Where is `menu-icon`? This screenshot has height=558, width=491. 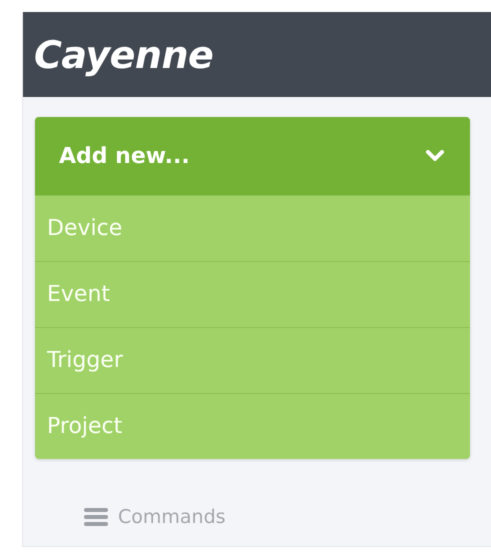 menu-icon is located at coordinates (96, 517).